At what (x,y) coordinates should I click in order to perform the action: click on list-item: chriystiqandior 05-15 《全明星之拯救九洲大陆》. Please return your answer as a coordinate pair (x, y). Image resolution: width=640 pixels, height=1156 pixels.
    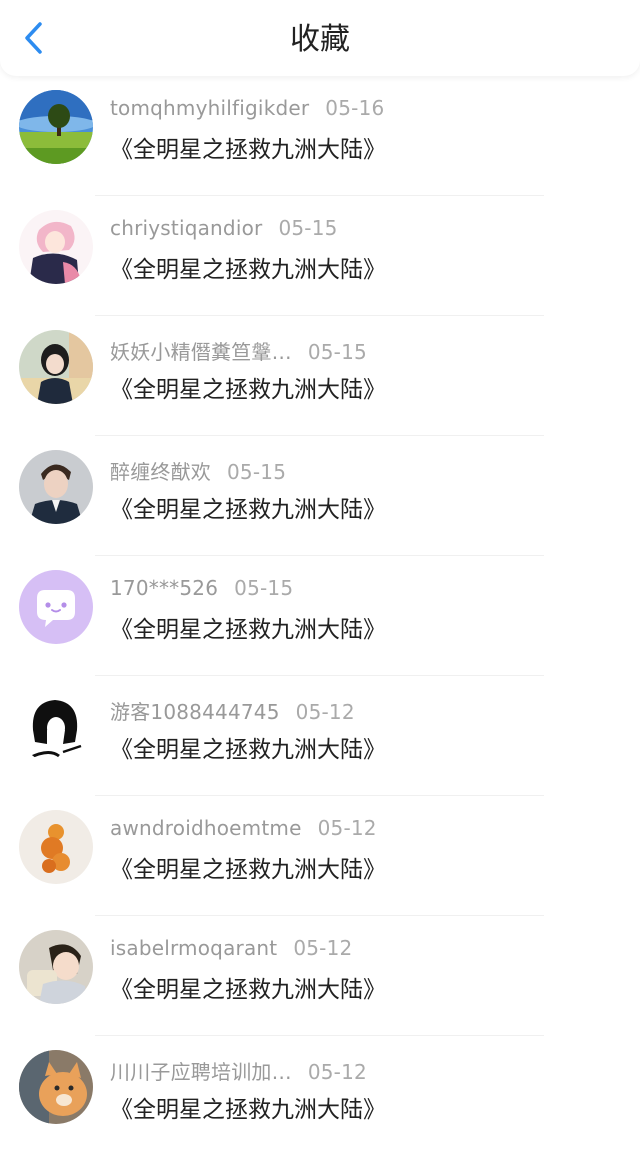
    Looking at the image, I should click on (320, 256).